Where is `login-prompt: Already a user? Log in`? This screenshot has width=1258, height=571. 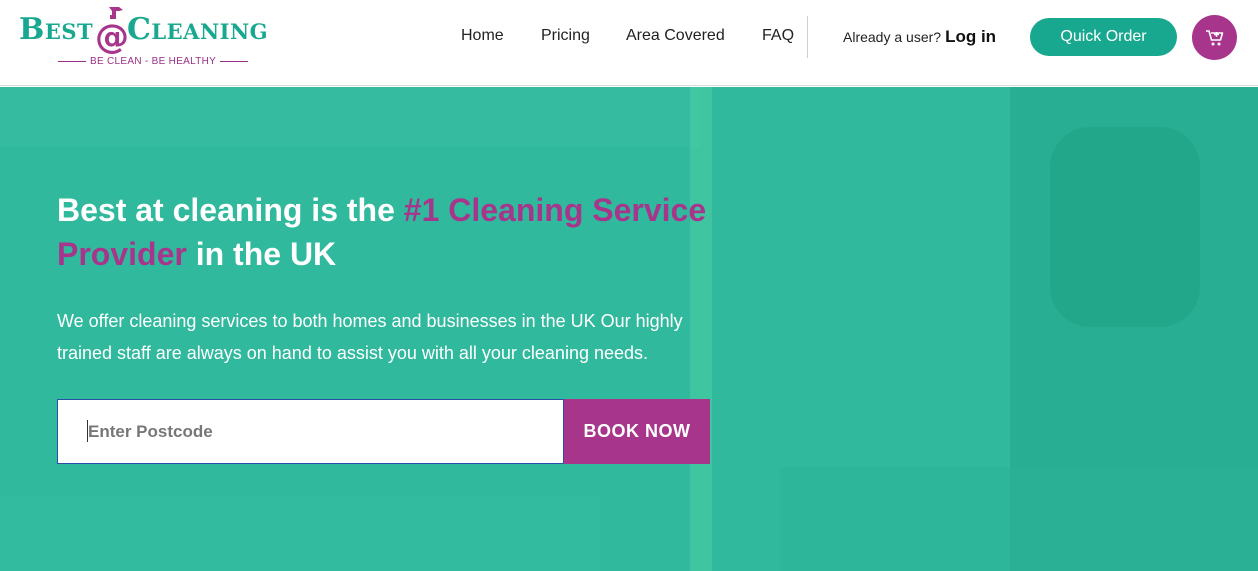 login-prompt: Already a user? Log in is located at coordinates (919, 37).